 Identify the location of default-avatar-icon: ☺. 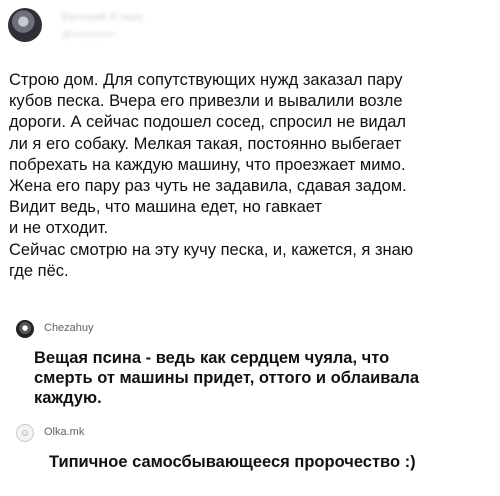
(25, 433).